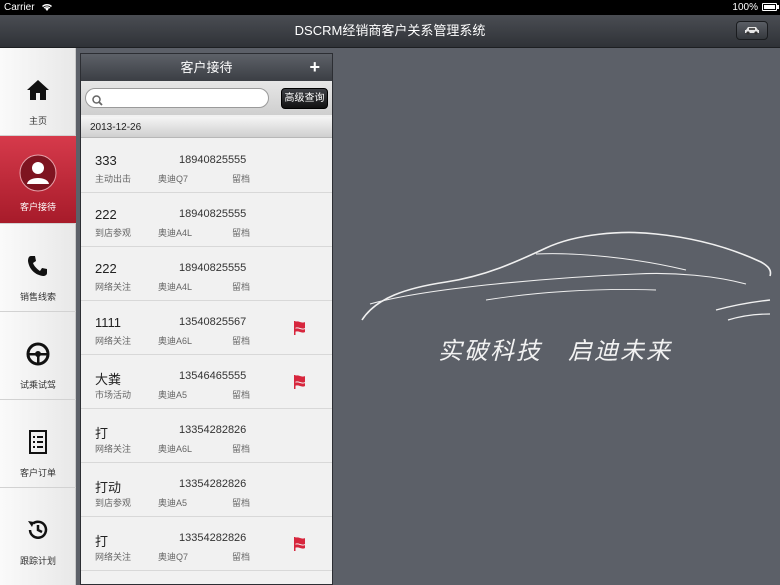 Image resolution: width=780 pixels, height=585 pixels. What do you see at coordinates (314, 67) in the screenshot?
I see `add-button: +` at bounding box center [314, 67].